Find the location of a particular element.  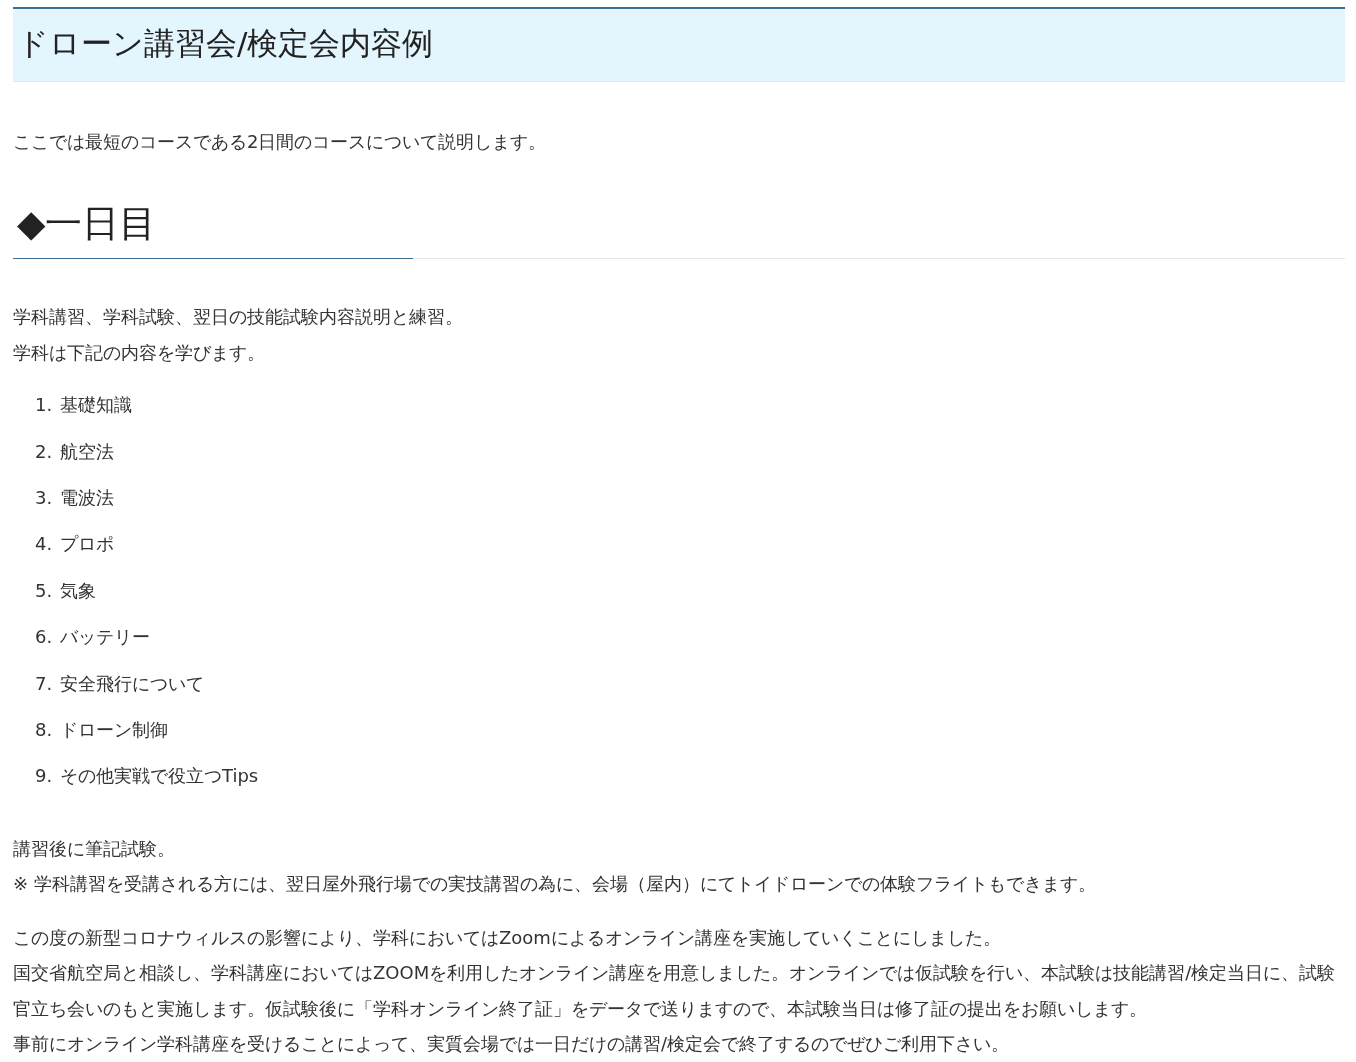

paragraph-line: この度の新型コロナウィルスの影響により、学科においてはZoomによるオンライン講座を実施していくことにしました。 is located at coordinates (507, 937).